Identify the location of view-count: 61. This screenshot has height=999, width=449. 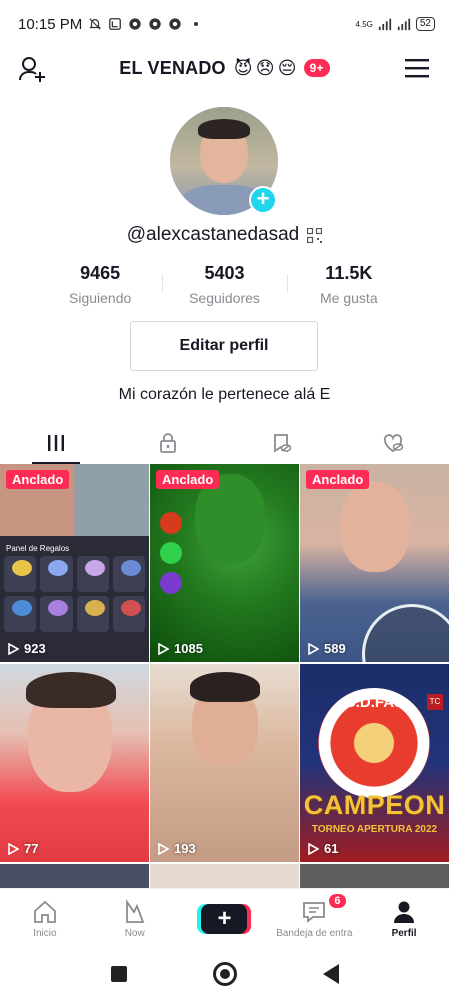
(323, 848).